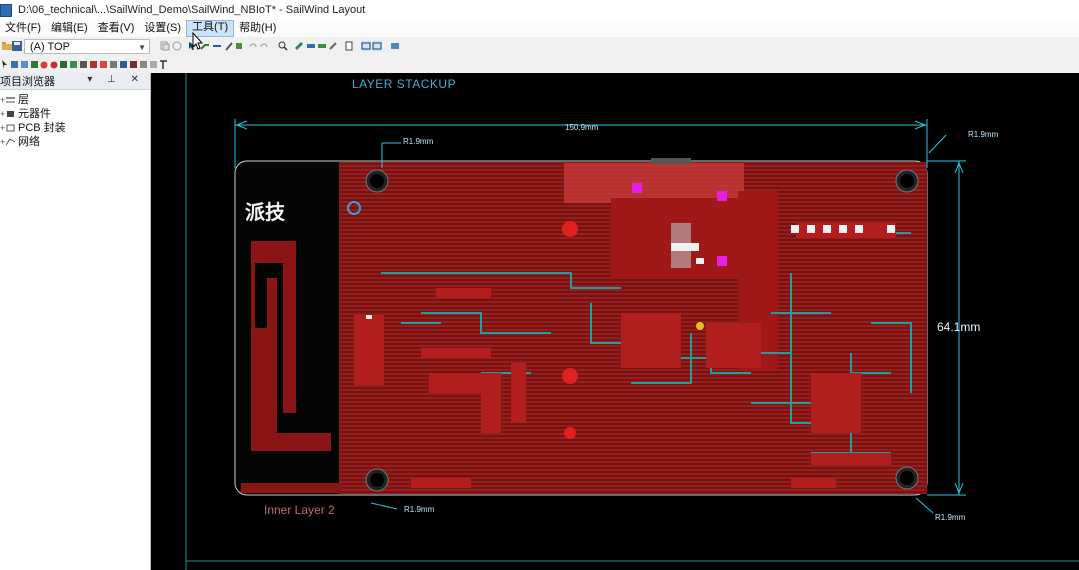 The height and width of the screenshot is (570, 1079). What do you see at coordinates (257, 28) in the screenshot?
I see `menu-help: 帮助(H)` at bounding box center [257, 28].